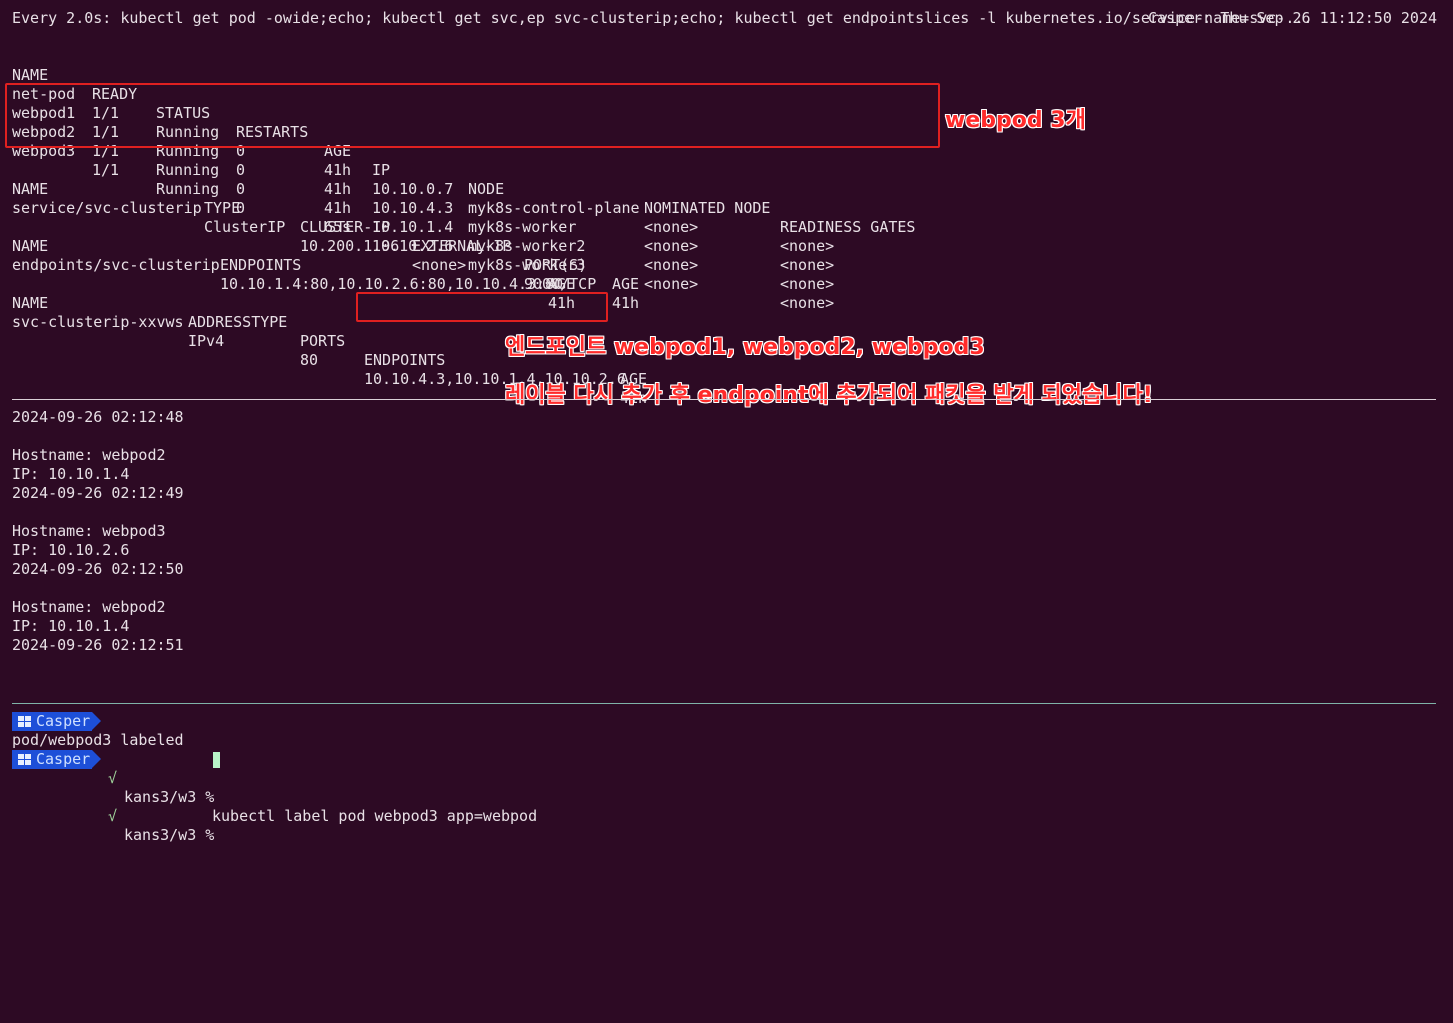 The image size is (1453, 1023). What do you see at coordinates (345, 227) in the screenshot?
I see `column-header: CLUSTER-IP` at bounding box center [345, 227].